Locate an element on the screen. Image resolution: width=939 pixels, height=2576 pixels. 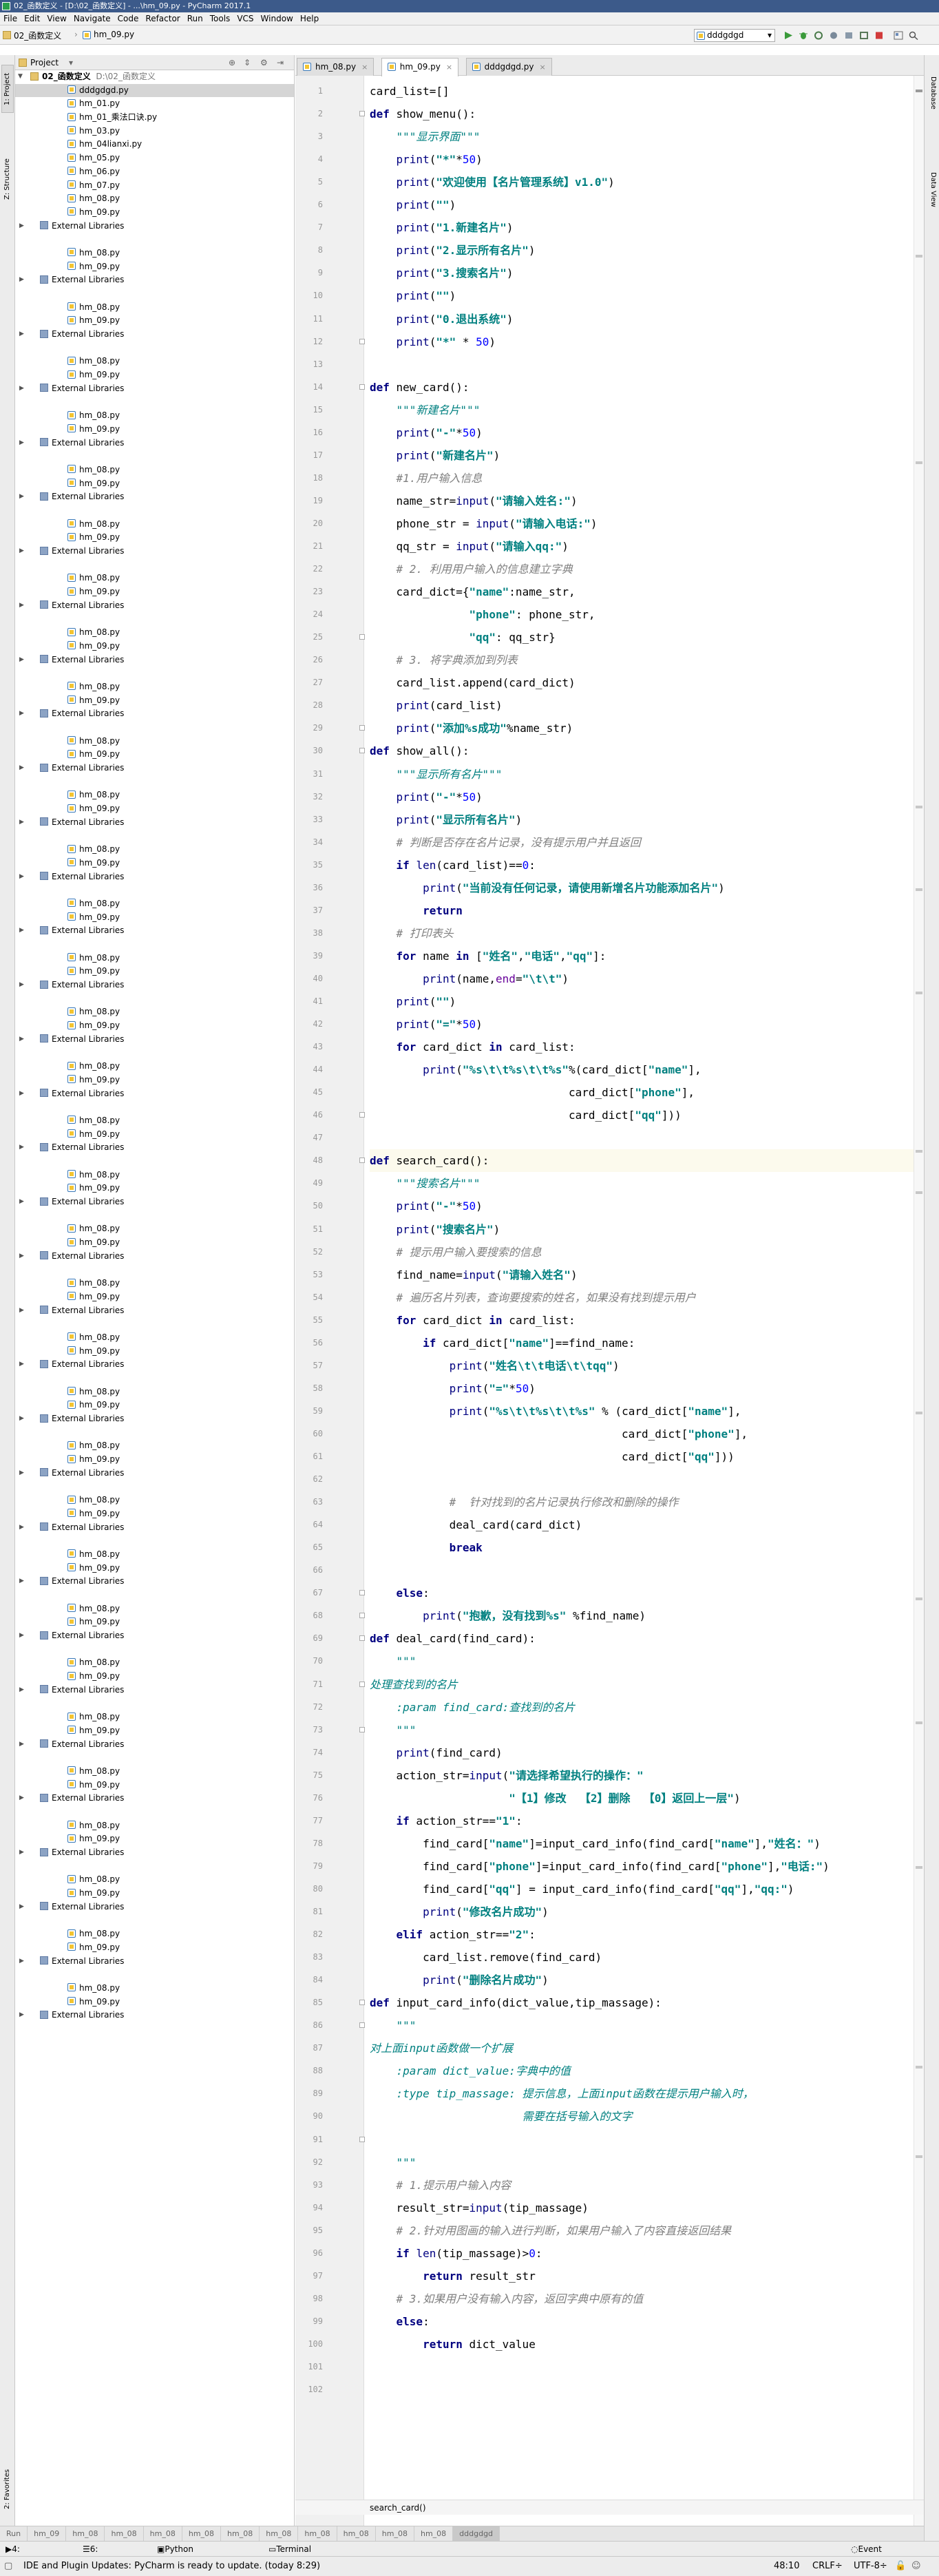
code-line: if len(tip_massage)>0: is located at coordinates (456, 2253).